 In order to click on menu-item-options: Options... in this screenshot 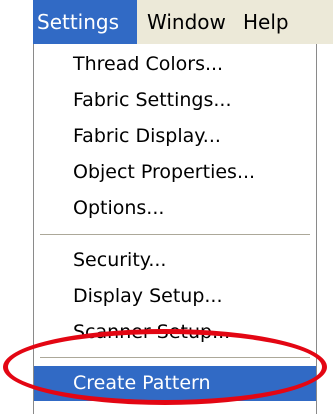, I will do `click(175, 208)`.